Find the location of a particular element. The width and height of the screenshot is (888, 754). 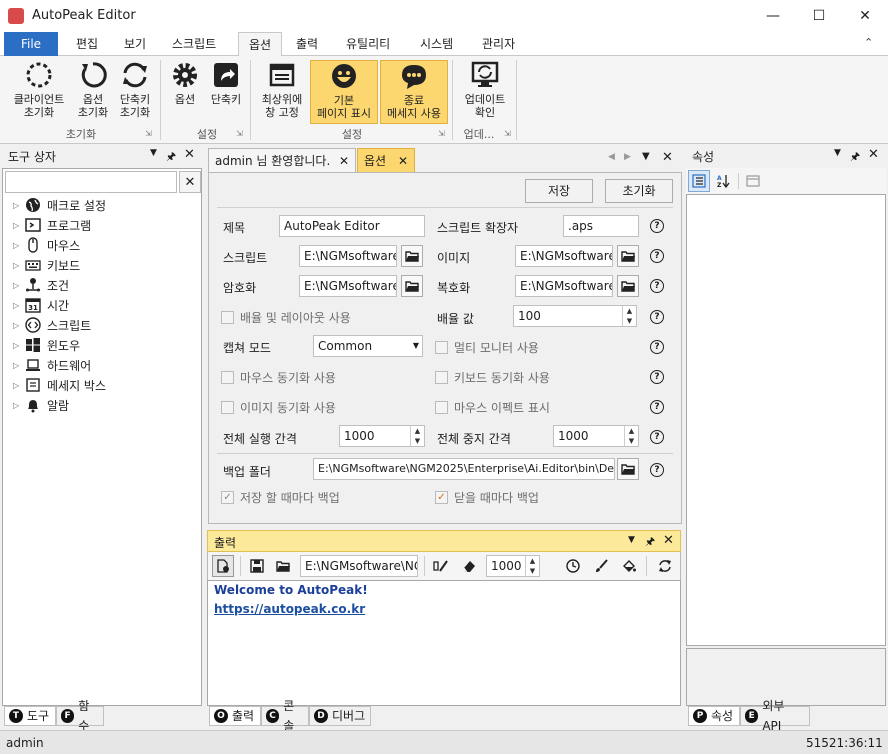

tab-debug: D 디버그 is located at coordinates (340, 716).